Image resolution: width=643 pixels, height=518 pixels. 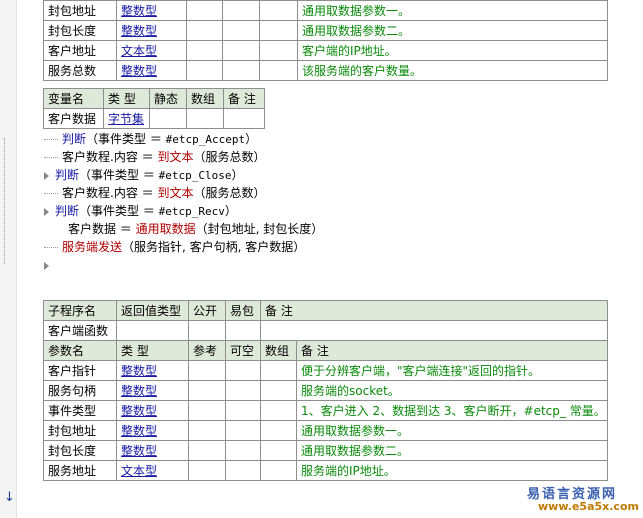 What do you see at coordinates (80, 470) in the screenshot?
I see `param-name: 服务地址` at bounding box center [80, 470].